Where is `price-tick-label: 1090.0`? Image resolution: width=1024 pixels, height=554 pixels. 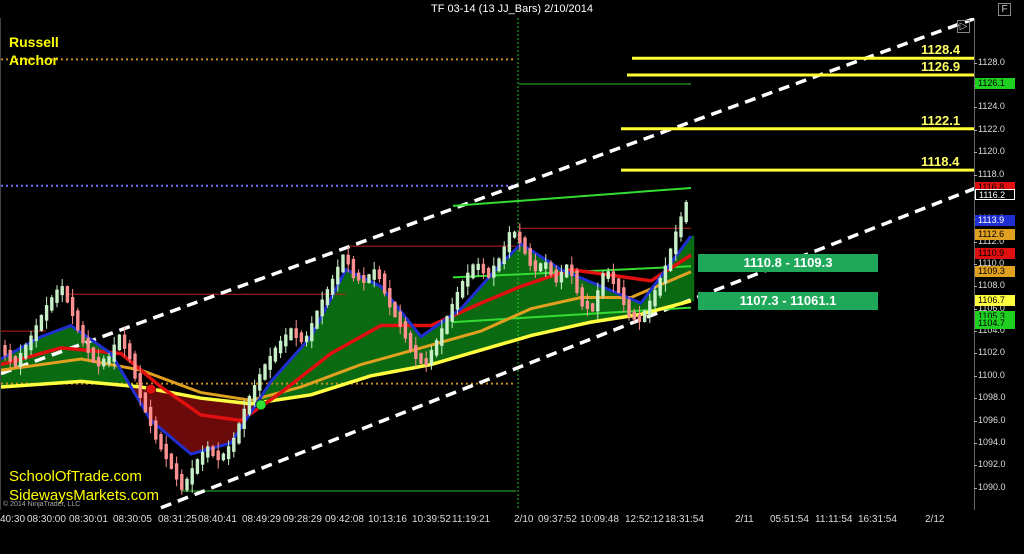 price-tick-label: 1090.0 is located at coordinates (990, 486).